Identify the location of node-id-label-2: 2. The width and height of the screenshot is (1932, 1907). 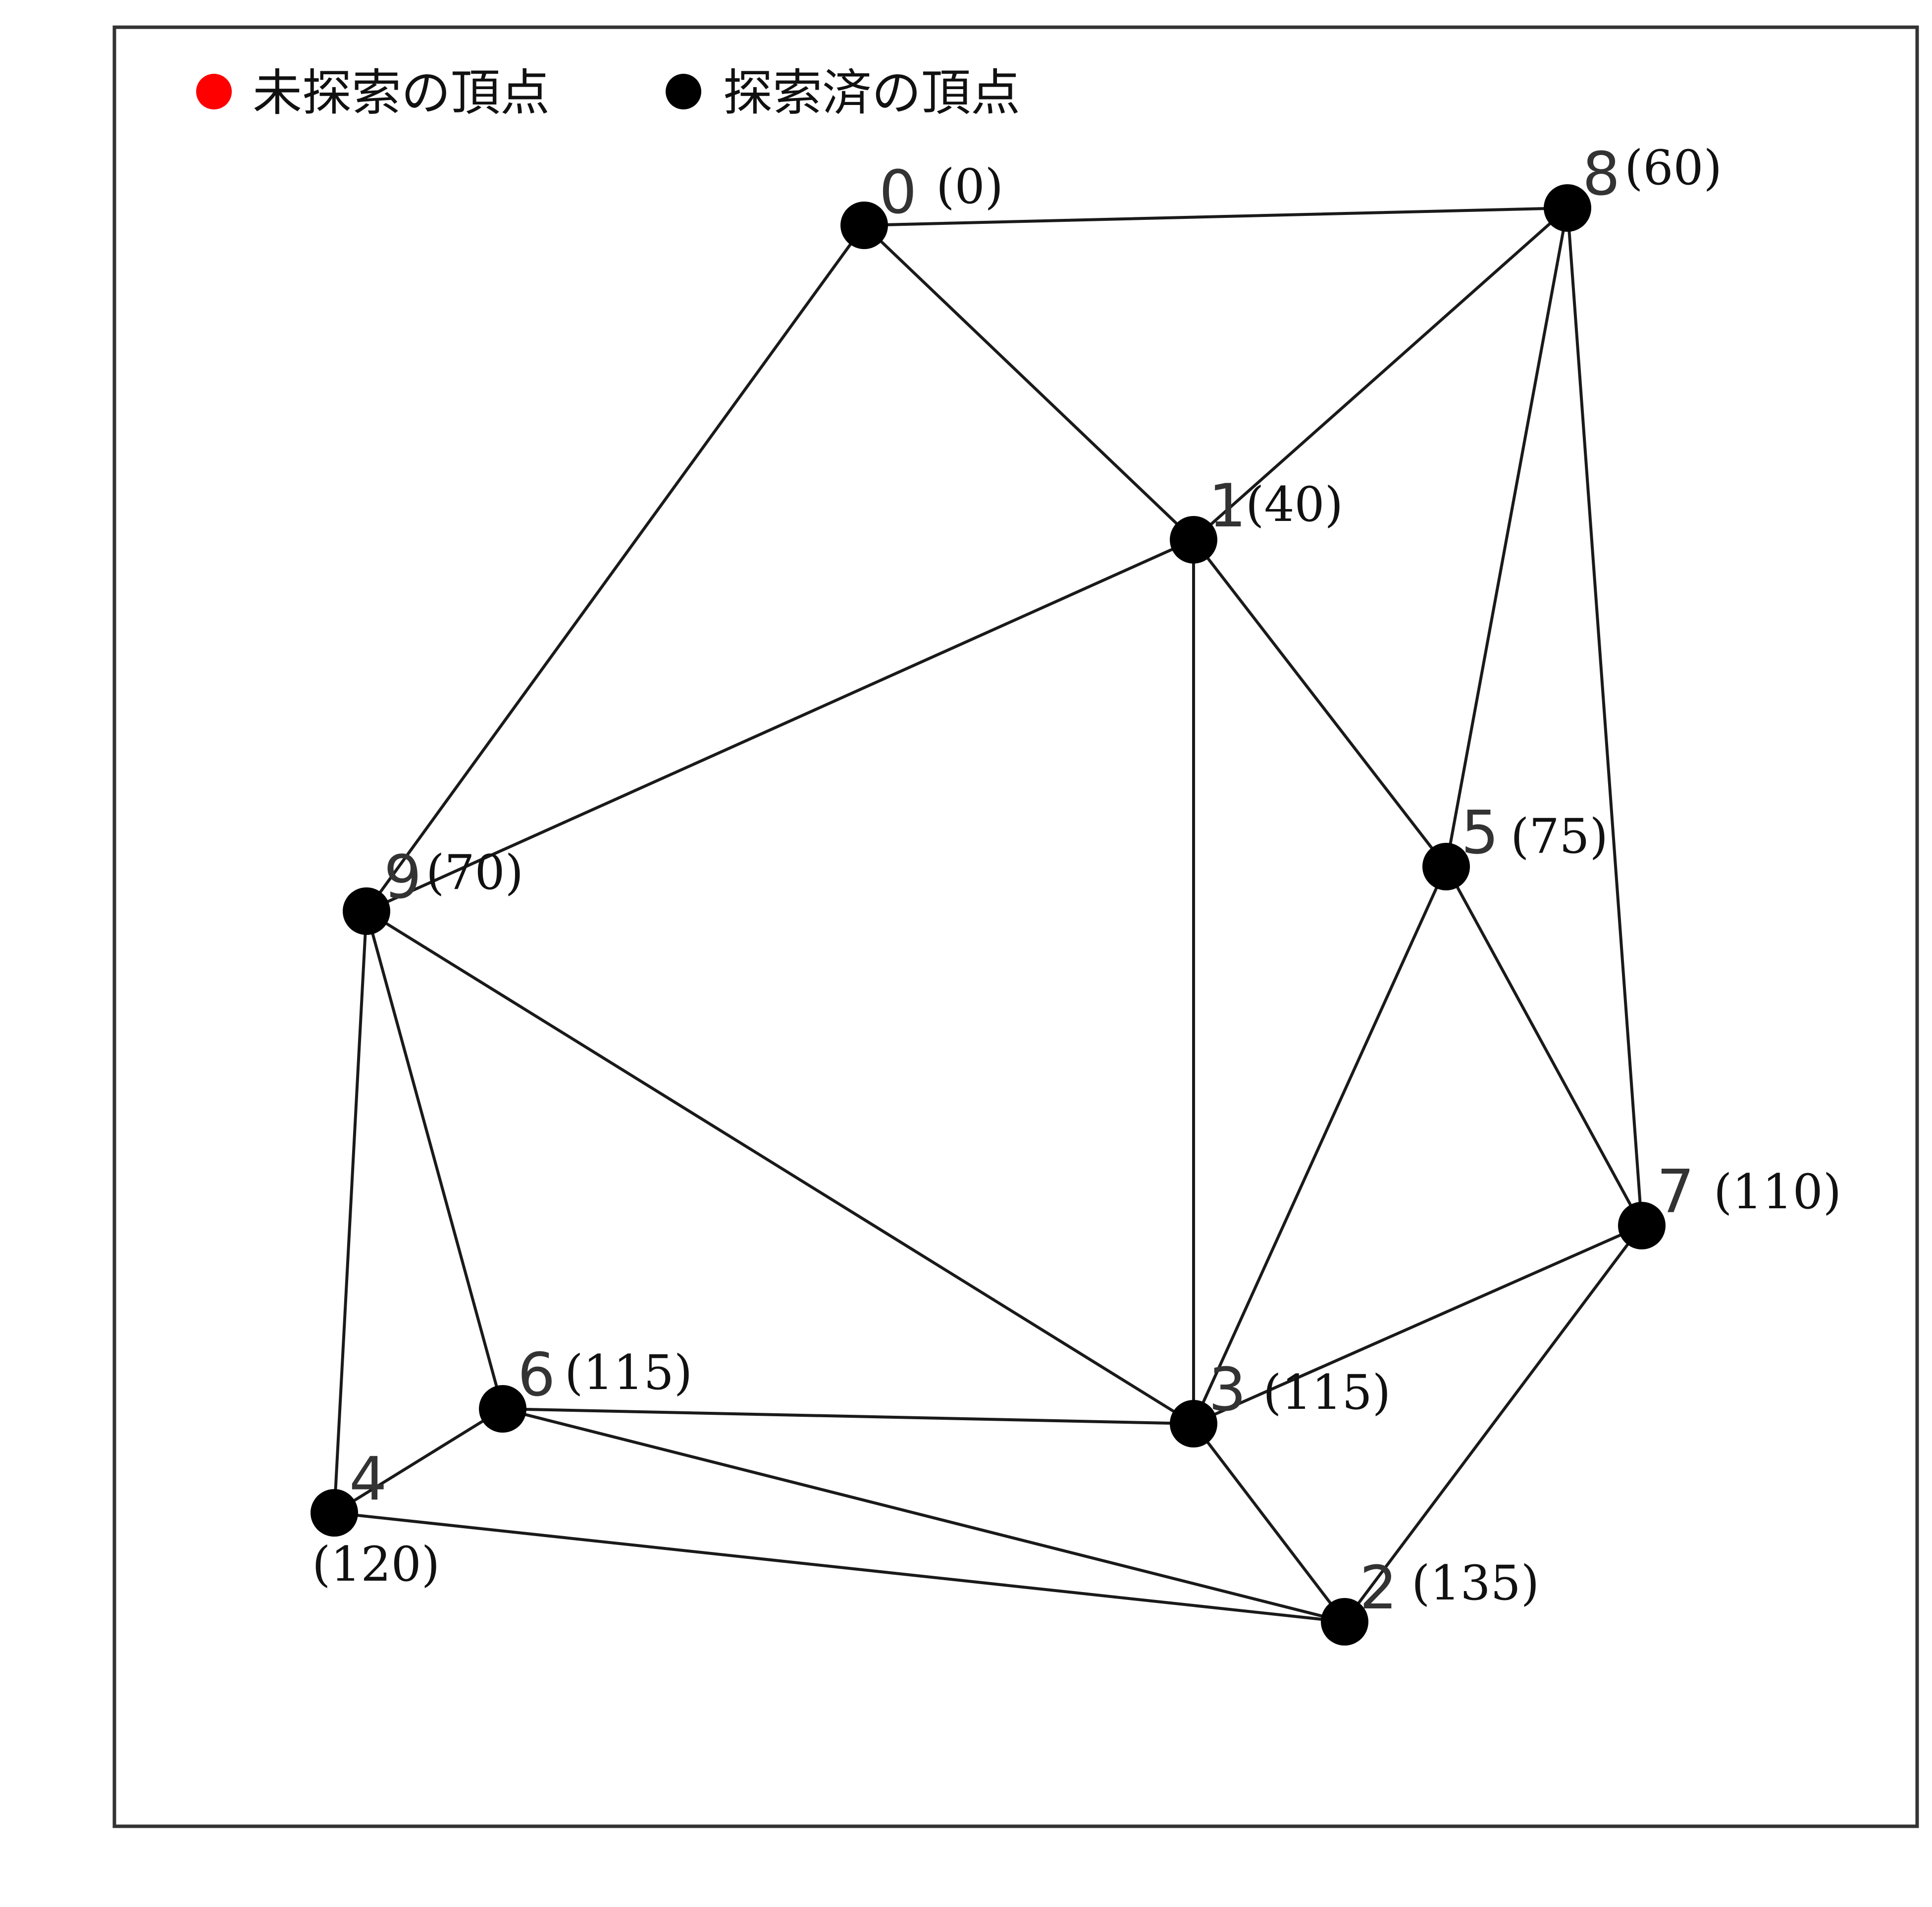
(1378, 1588).